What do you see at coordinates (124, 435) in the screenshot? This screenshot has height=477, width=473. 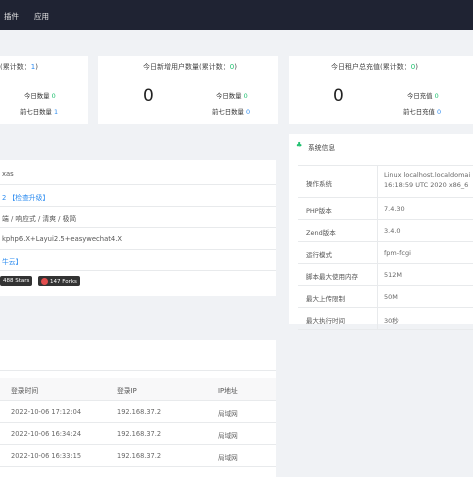 I see `table-row: 2022-10-06 16:34:24 192.168.37.2 局域网` at bounding box center [124, 435].